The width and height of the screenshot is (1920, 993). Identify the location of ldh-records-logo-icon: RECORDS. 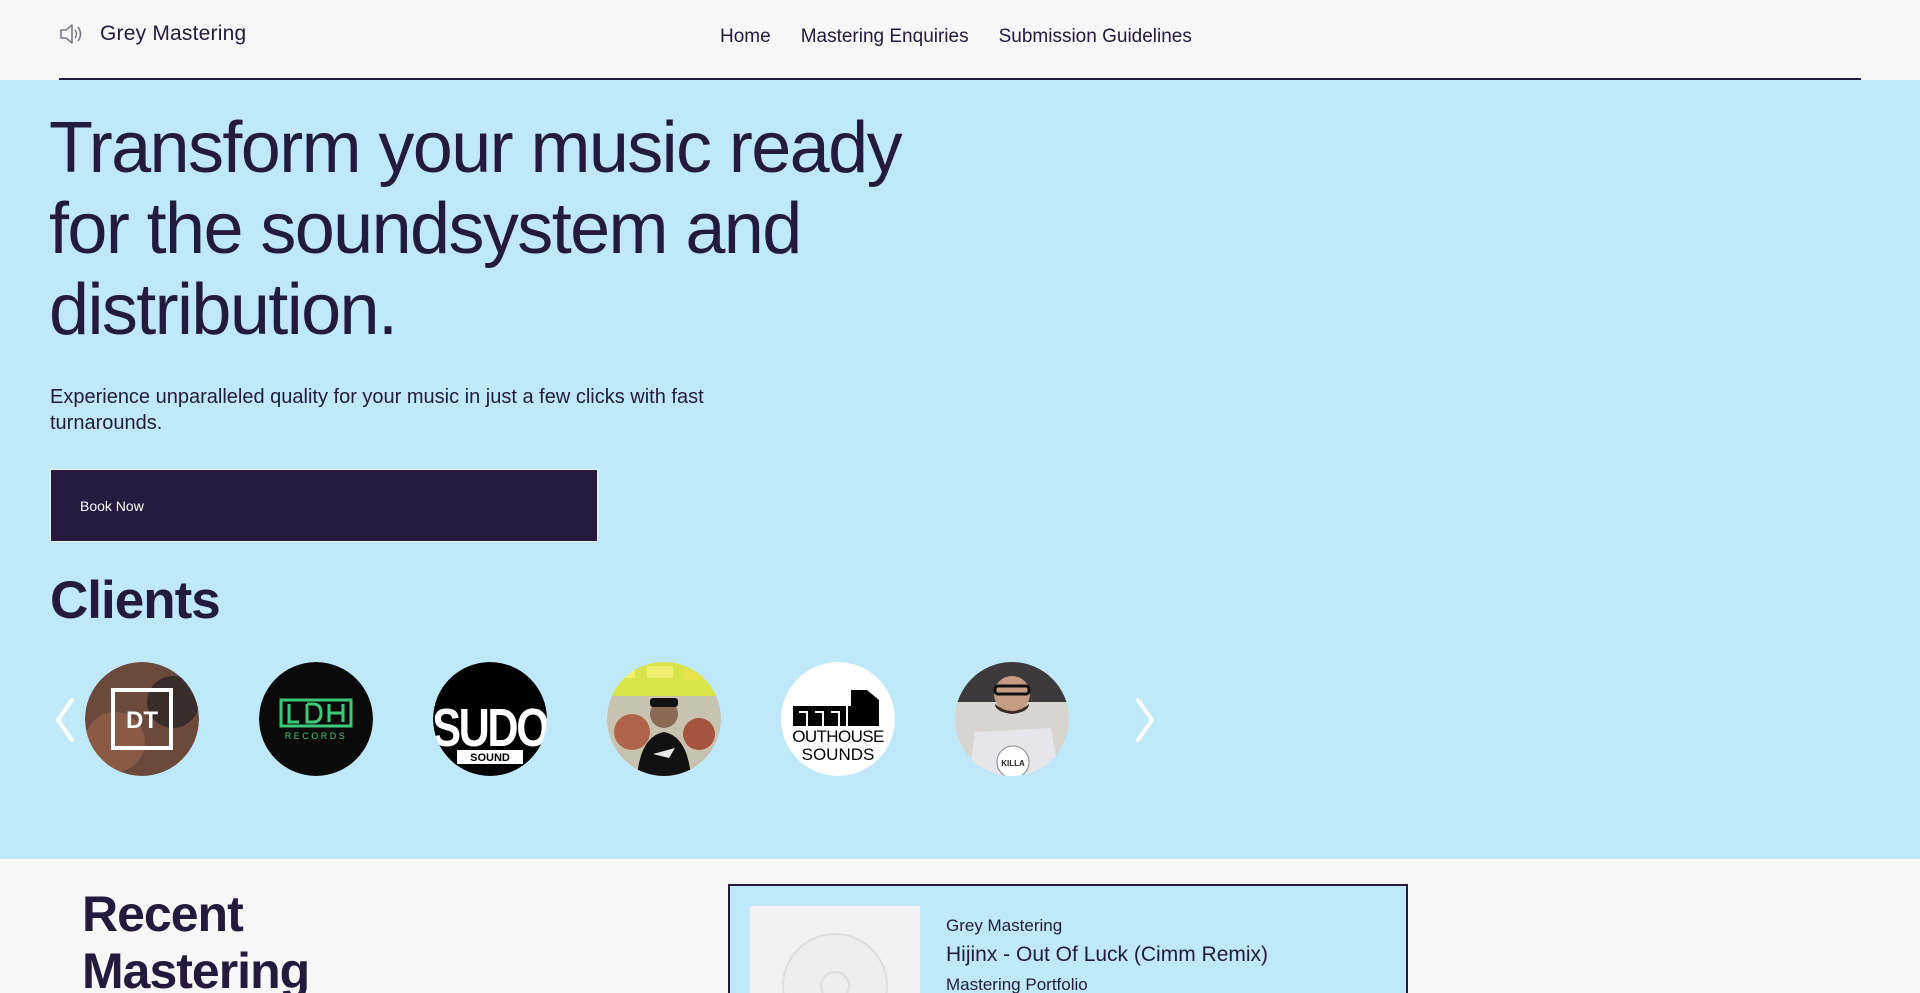
(316, 719).